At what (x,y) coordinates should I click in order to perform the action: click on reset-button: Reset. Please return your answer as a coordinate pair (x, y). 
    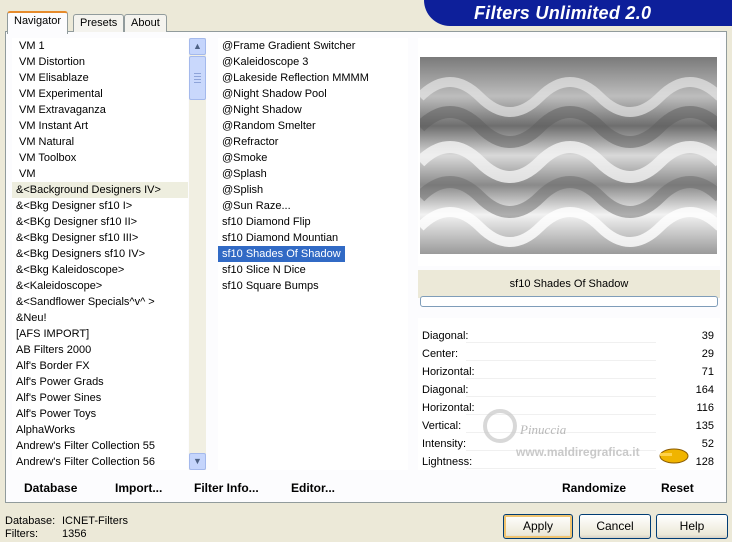
    Looking at the image, I should click on (677, 488).